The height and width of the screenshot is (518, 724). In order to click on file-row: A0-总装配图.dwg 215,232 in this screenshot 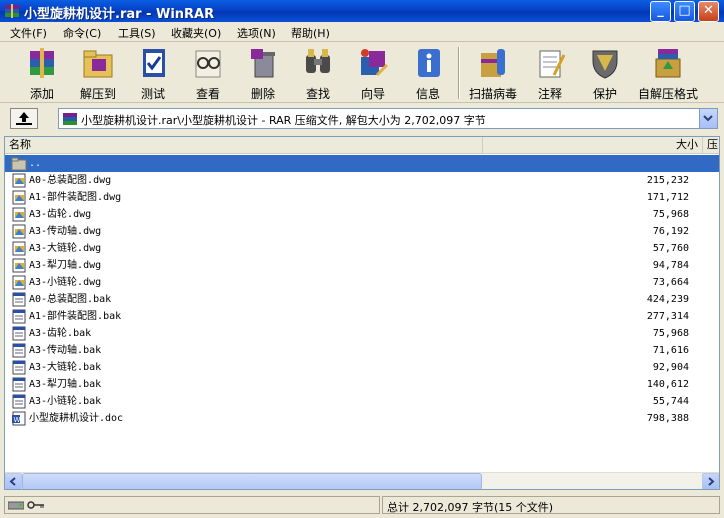, I will do `click(362, 180)`.